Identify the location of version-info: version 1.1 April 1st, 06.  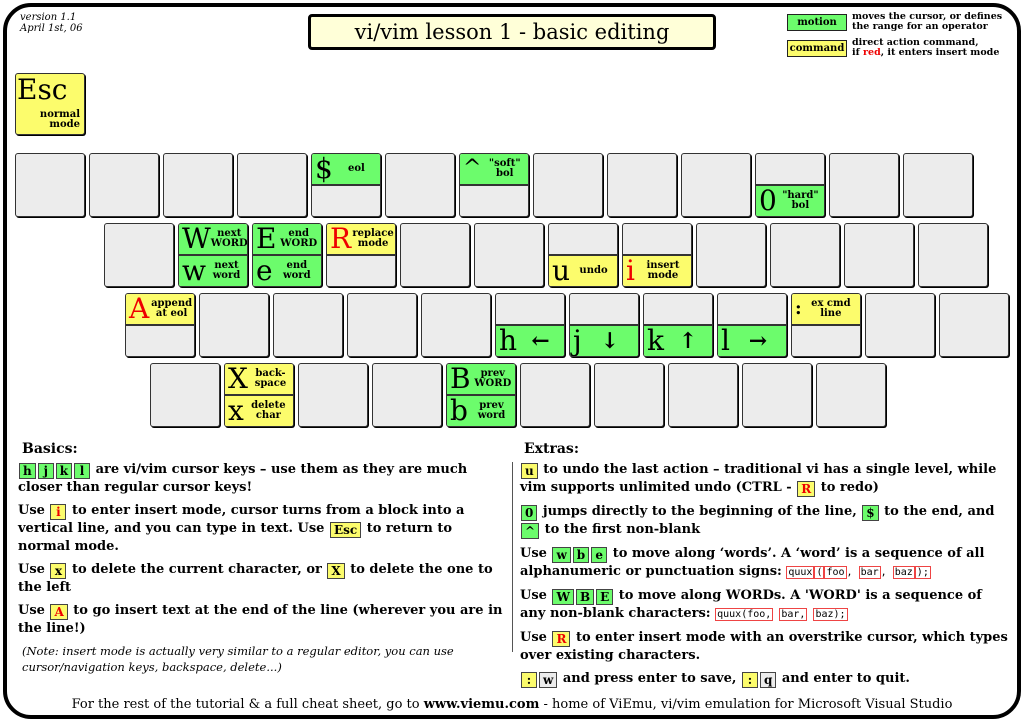
(51, 23).